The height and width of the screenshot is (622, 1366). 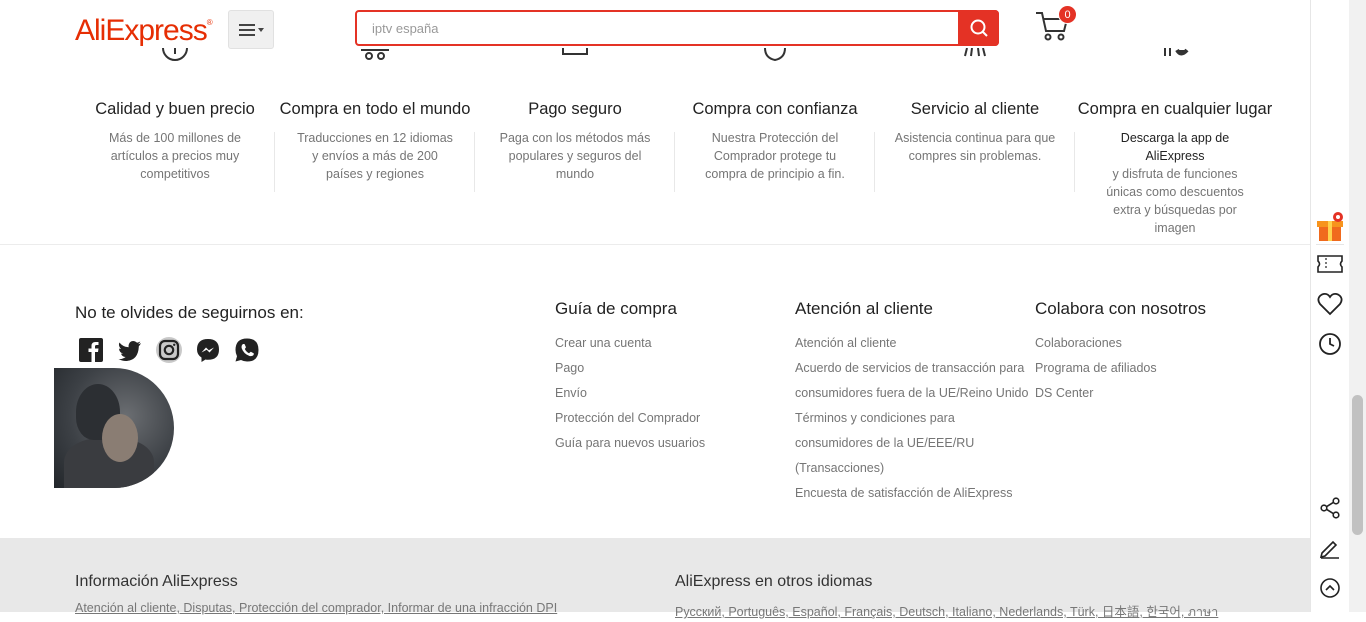 I want to click on gift-button, so click(x=1330, y=226).